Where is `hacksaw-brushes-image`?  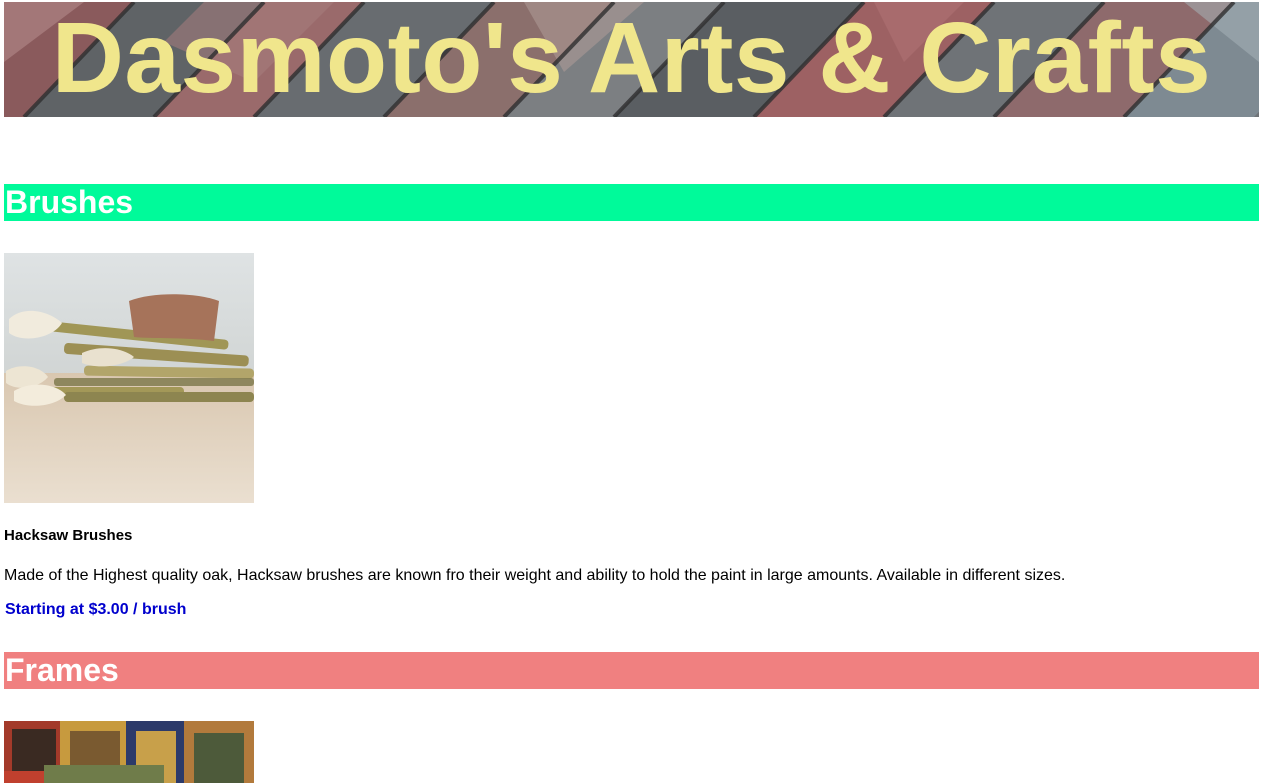 hacksaw-brushes-image is located at coordinates (129, 378).